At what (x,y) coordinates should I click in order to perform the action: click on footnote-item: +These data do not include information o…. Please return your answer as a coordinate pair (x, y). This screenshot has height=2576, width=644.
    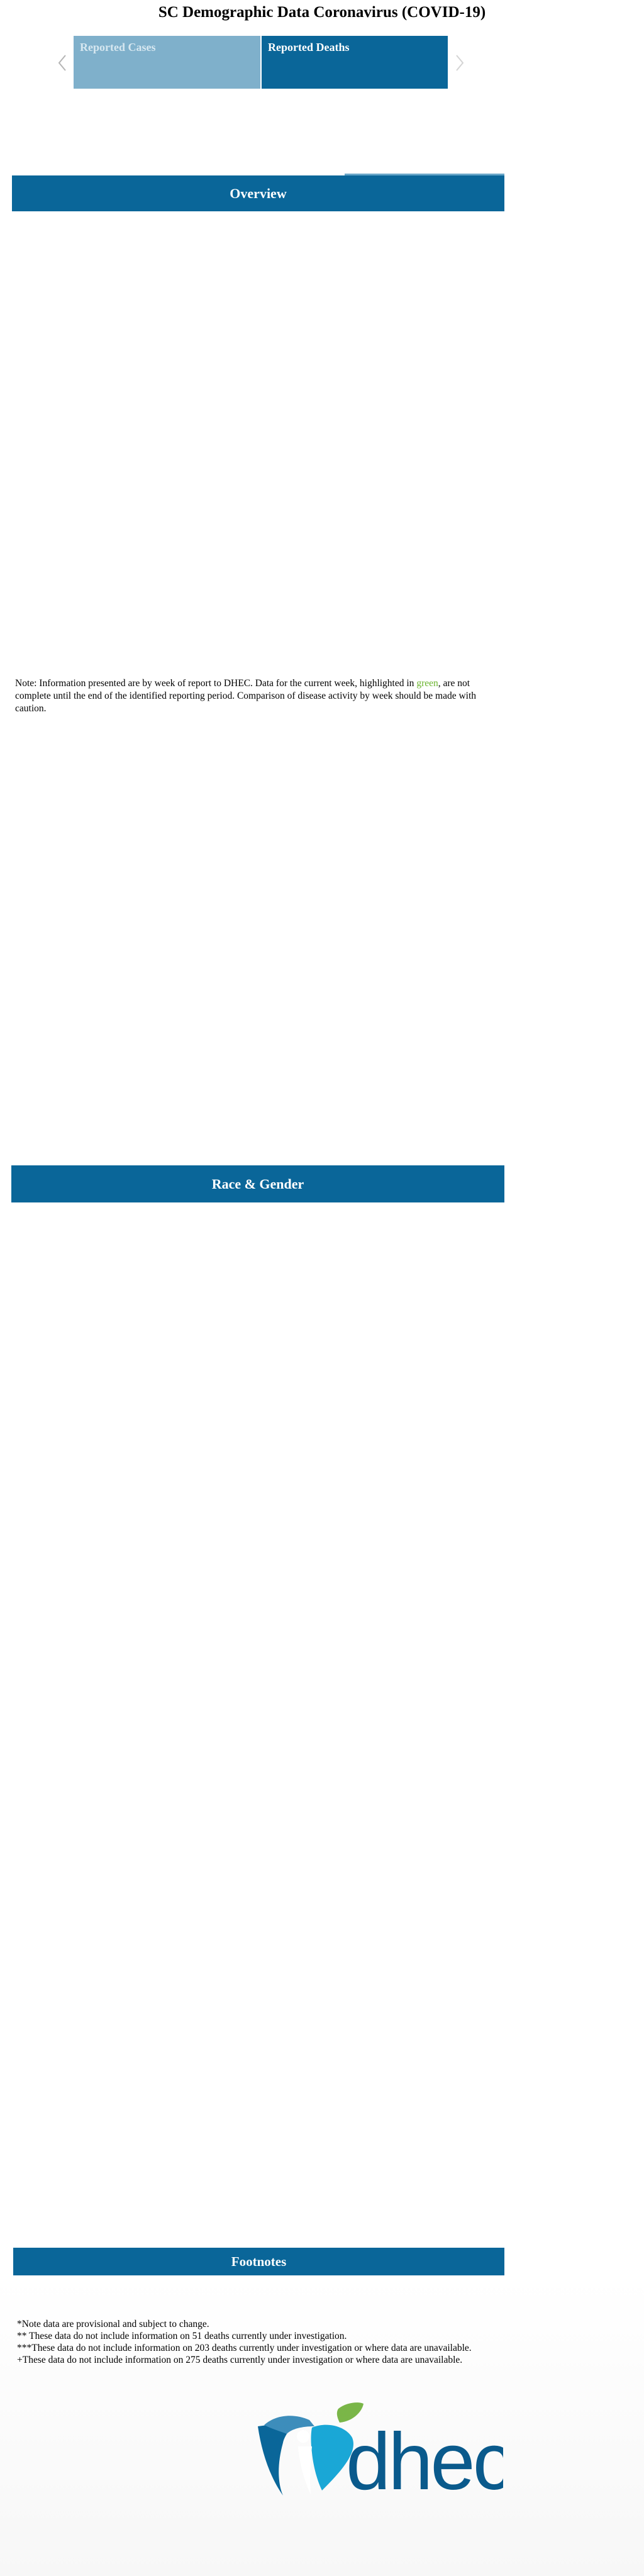
    Looking at the image, I should click on (240, 2360).